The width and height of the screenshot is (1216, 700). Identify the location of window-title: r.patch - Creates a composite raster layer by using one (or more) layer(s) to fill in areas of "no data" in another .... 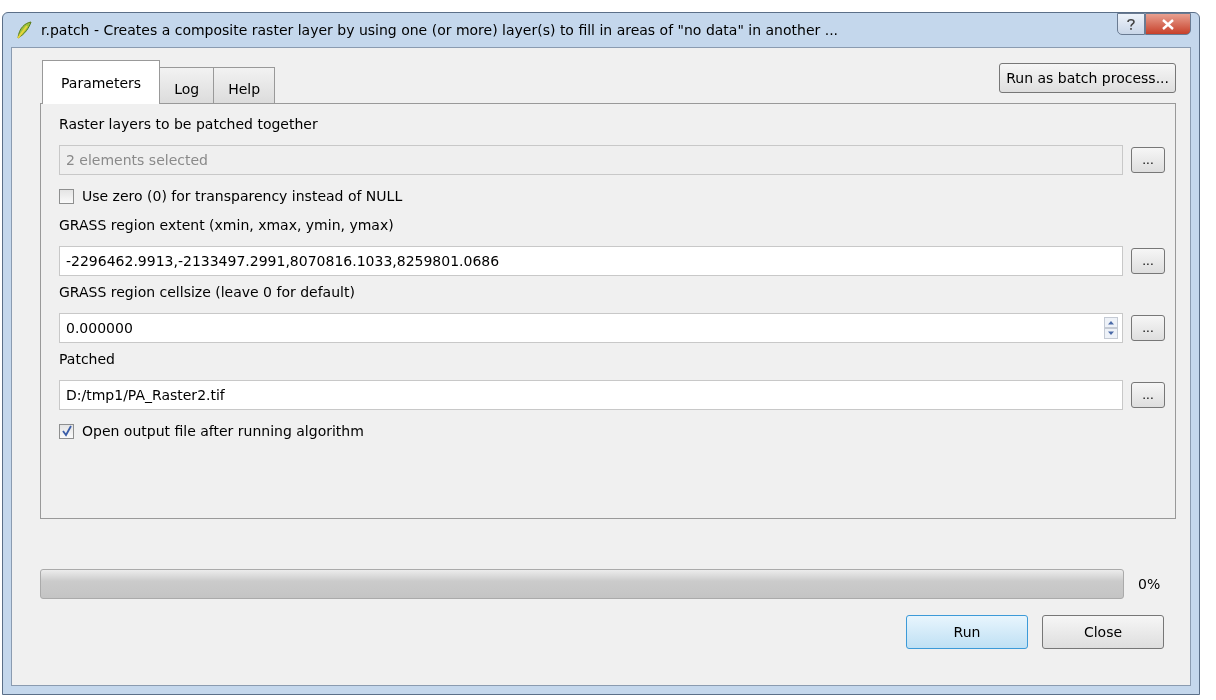
(440, 30).